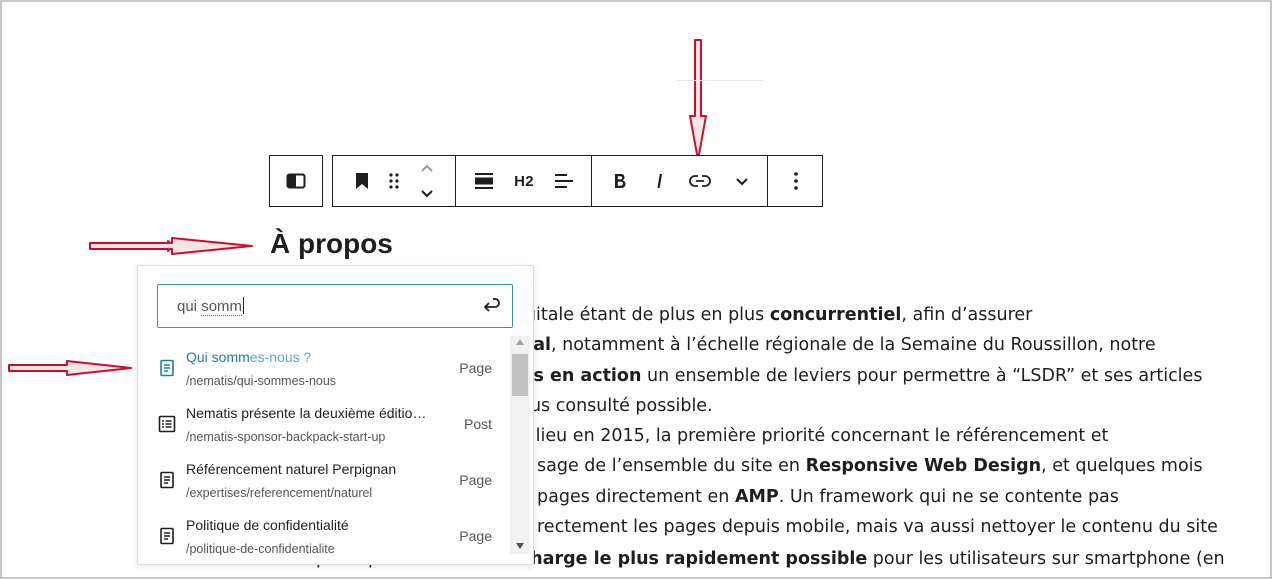  I want to click on move-down-button, so click(427, 193).